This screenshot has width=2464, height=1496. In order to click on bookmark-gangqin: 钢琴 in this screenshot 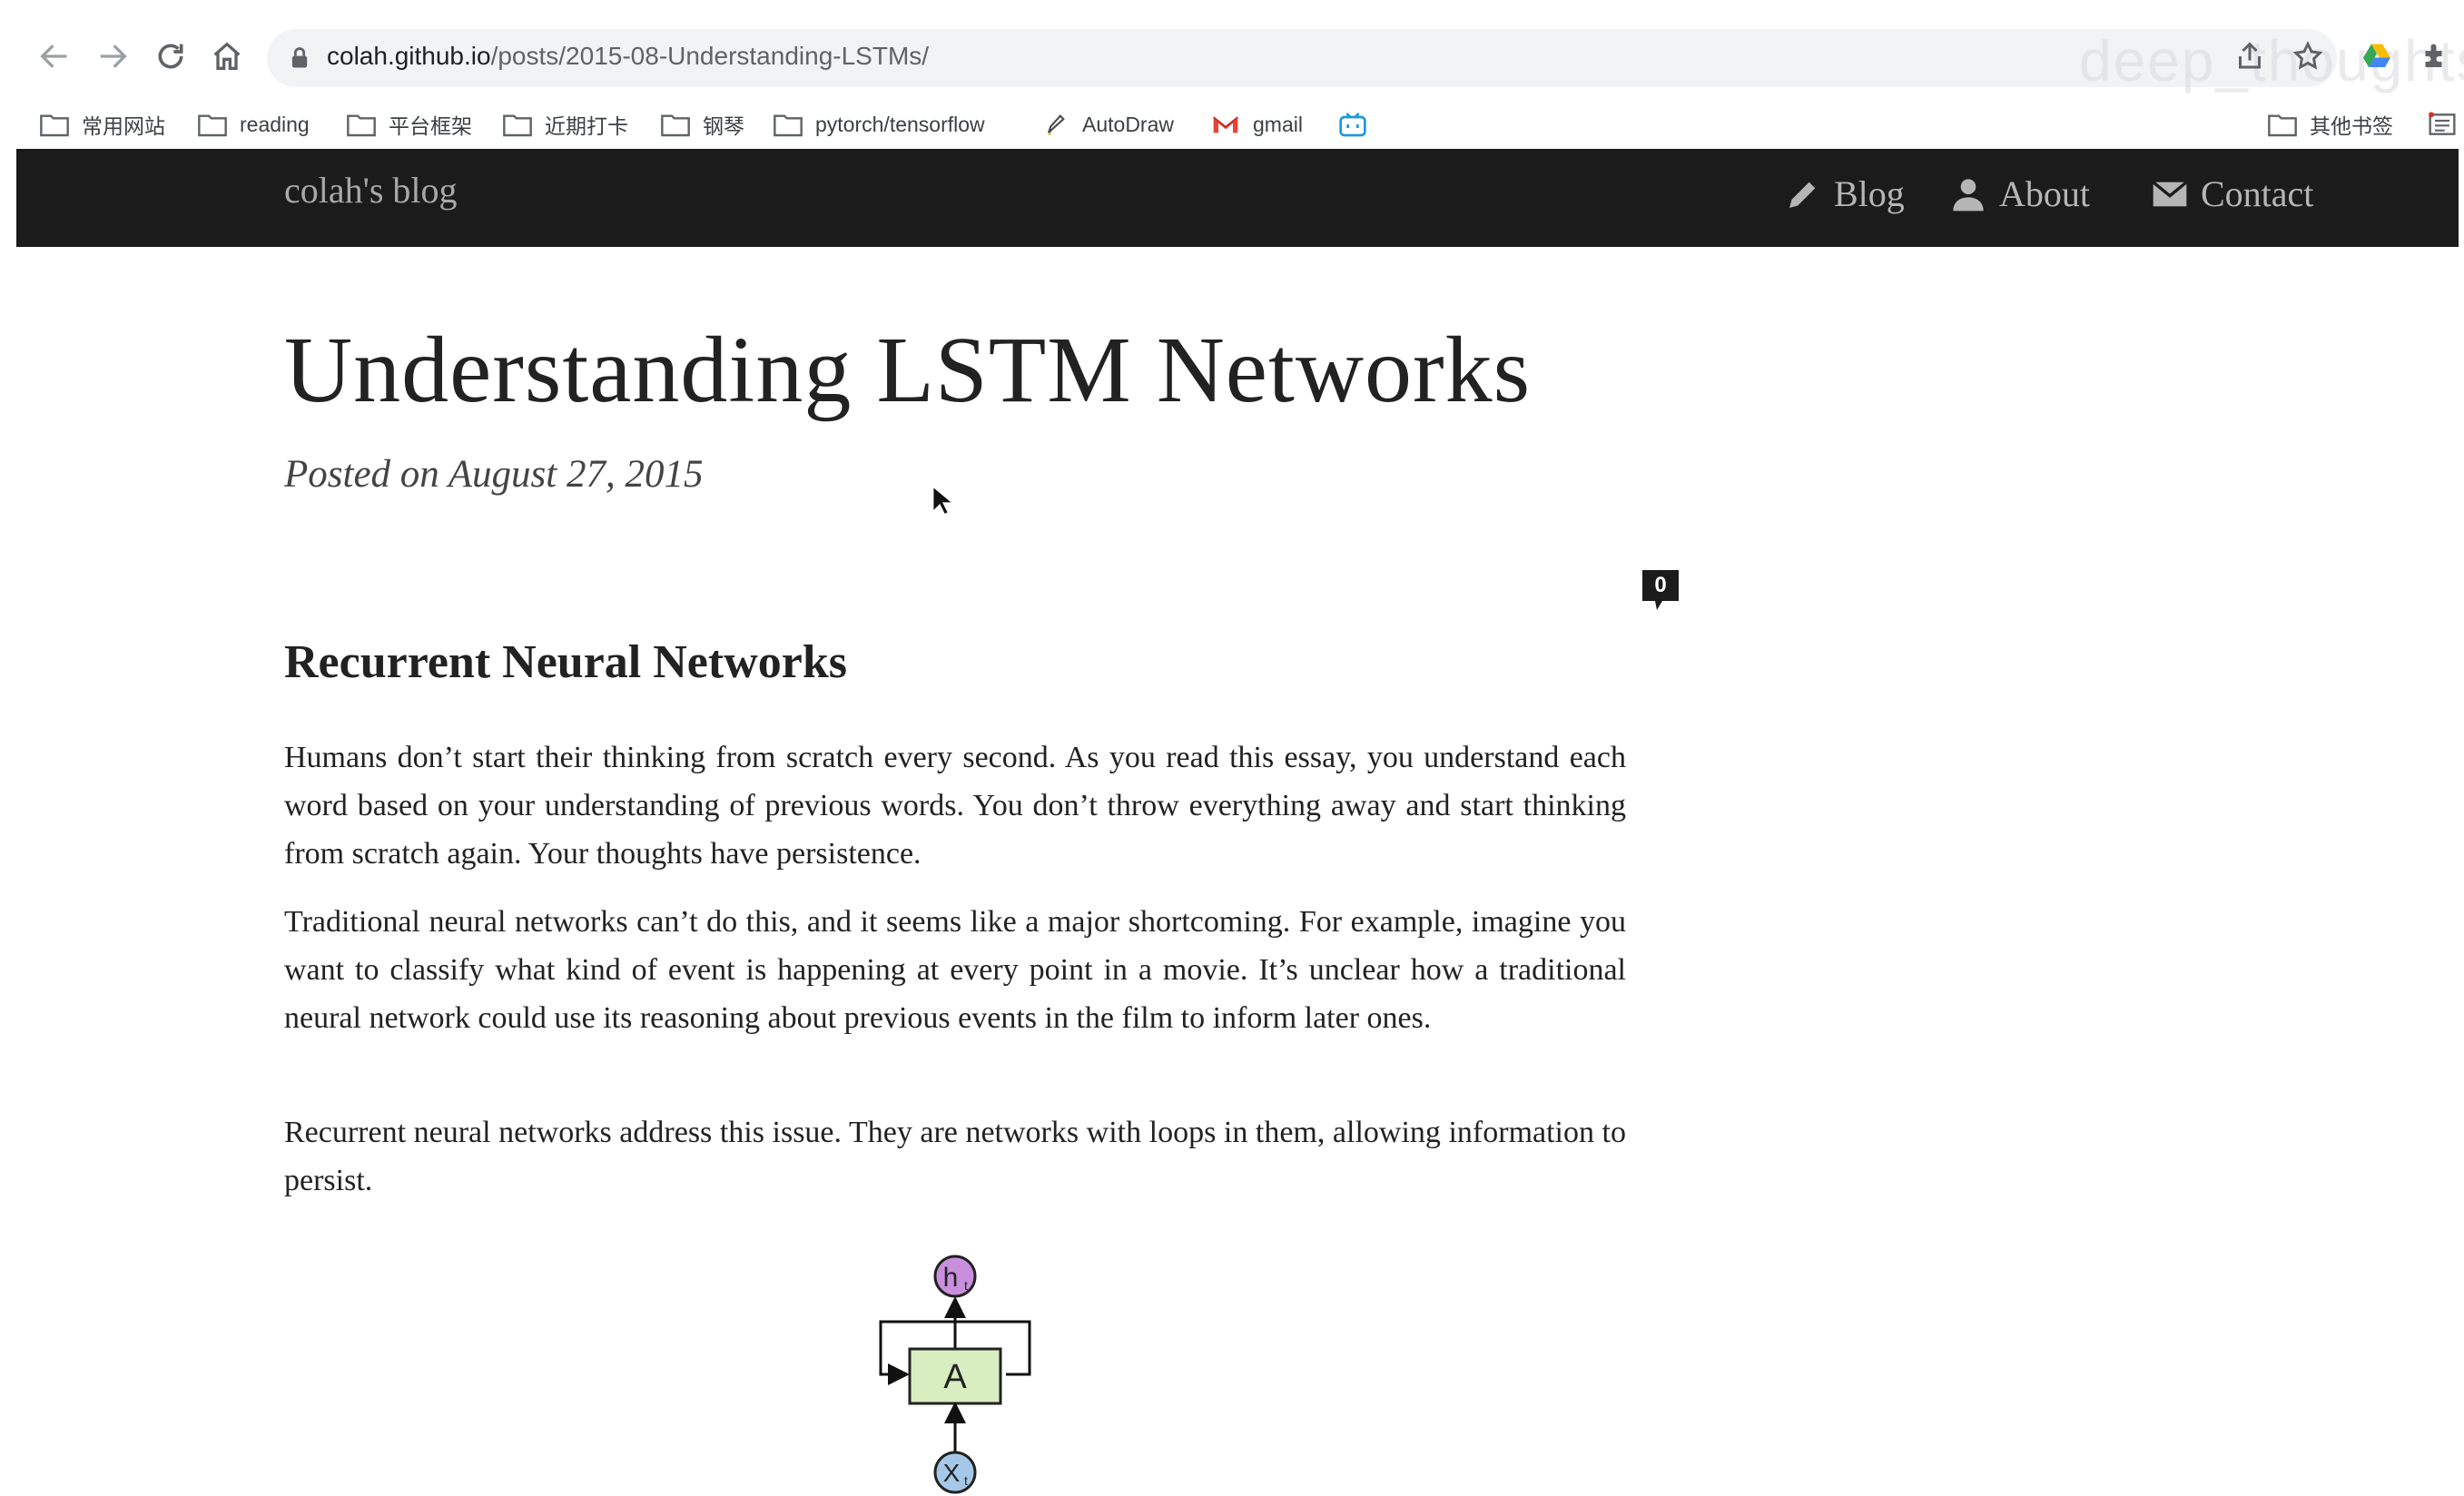, I will do `click(702, 125)`.